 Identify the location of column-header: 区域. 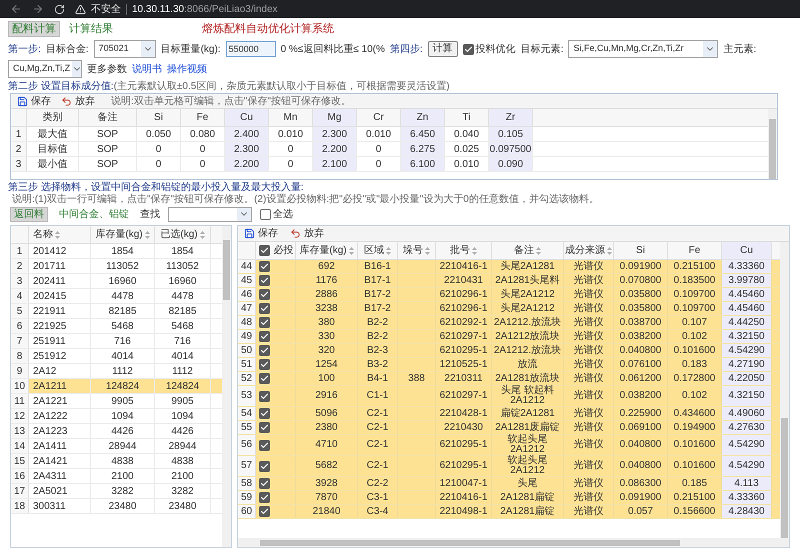
(378, 250).